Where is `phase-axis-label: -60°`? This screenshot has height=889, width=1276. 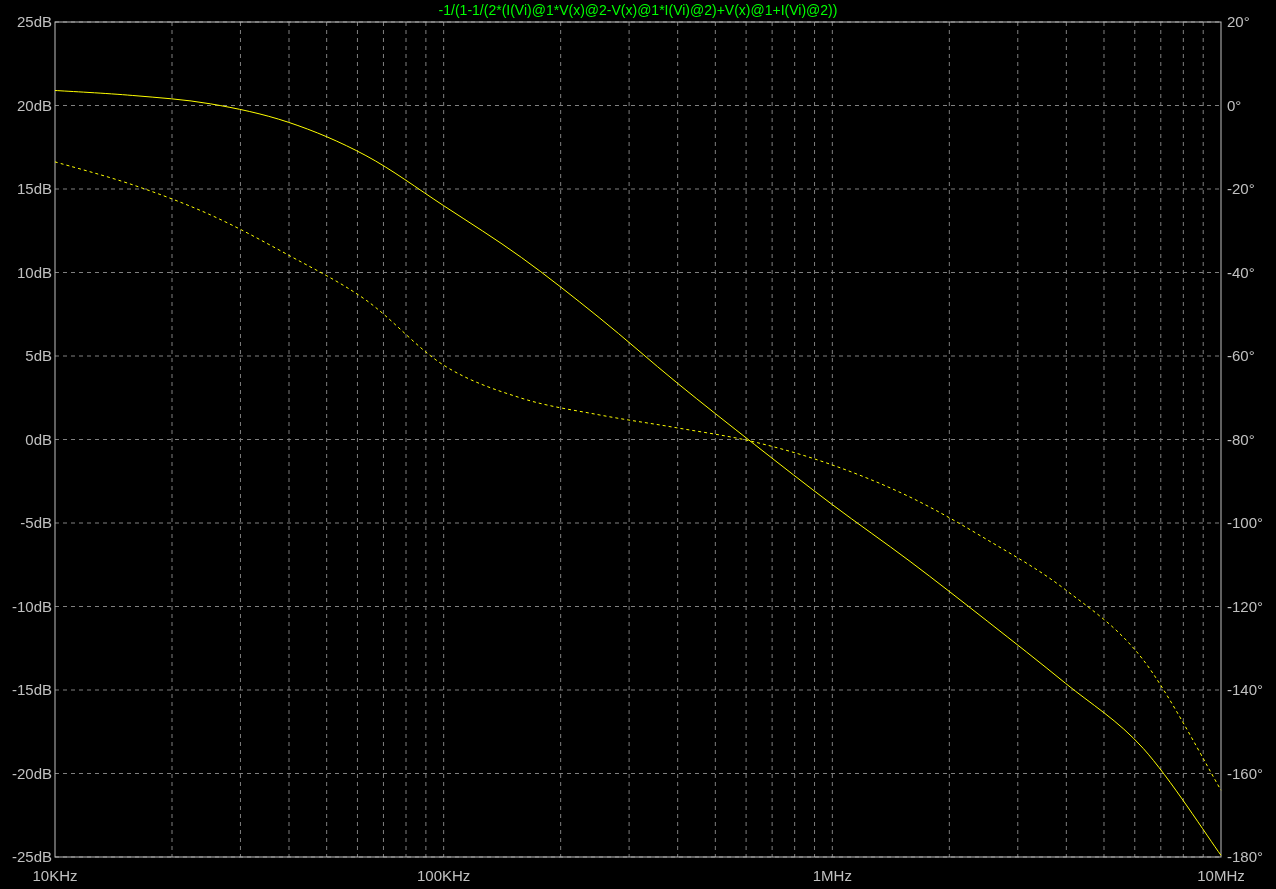 phase-axis-label: -60° is located at coordinates (1241, 355).